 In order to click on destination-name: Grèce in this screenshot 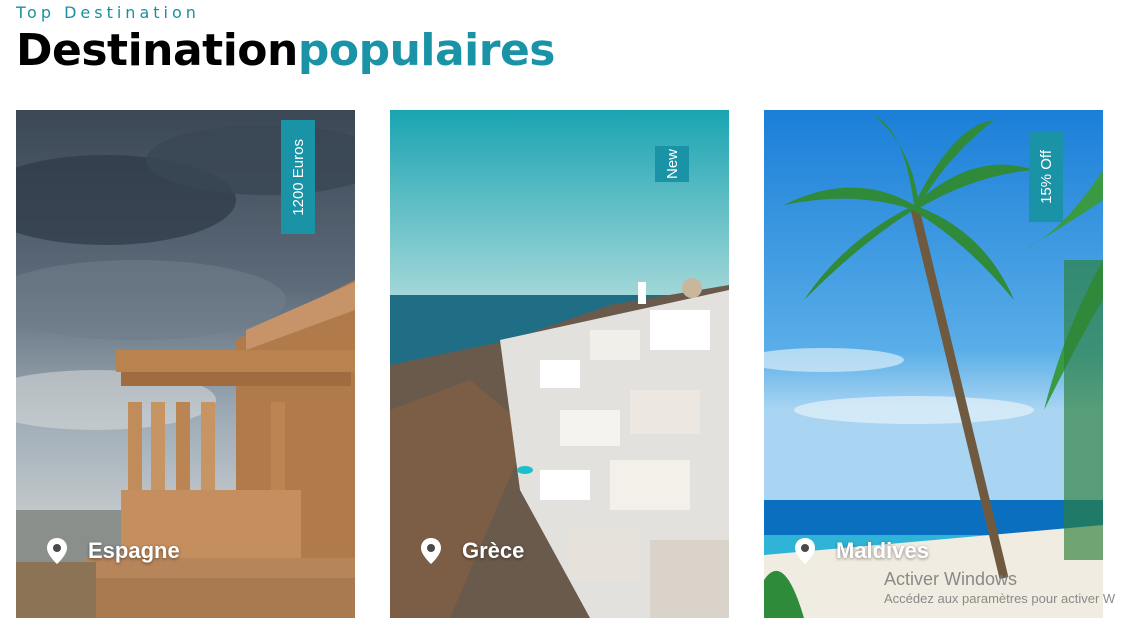, I will do `click(493, 550)`.